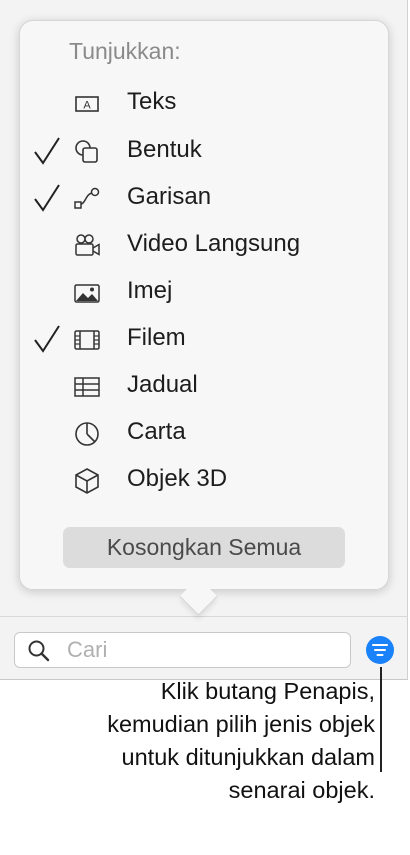 Image resolution: width=410 pixels, height=855 pixels. I want to click on filter-icon, so click(380, 650).